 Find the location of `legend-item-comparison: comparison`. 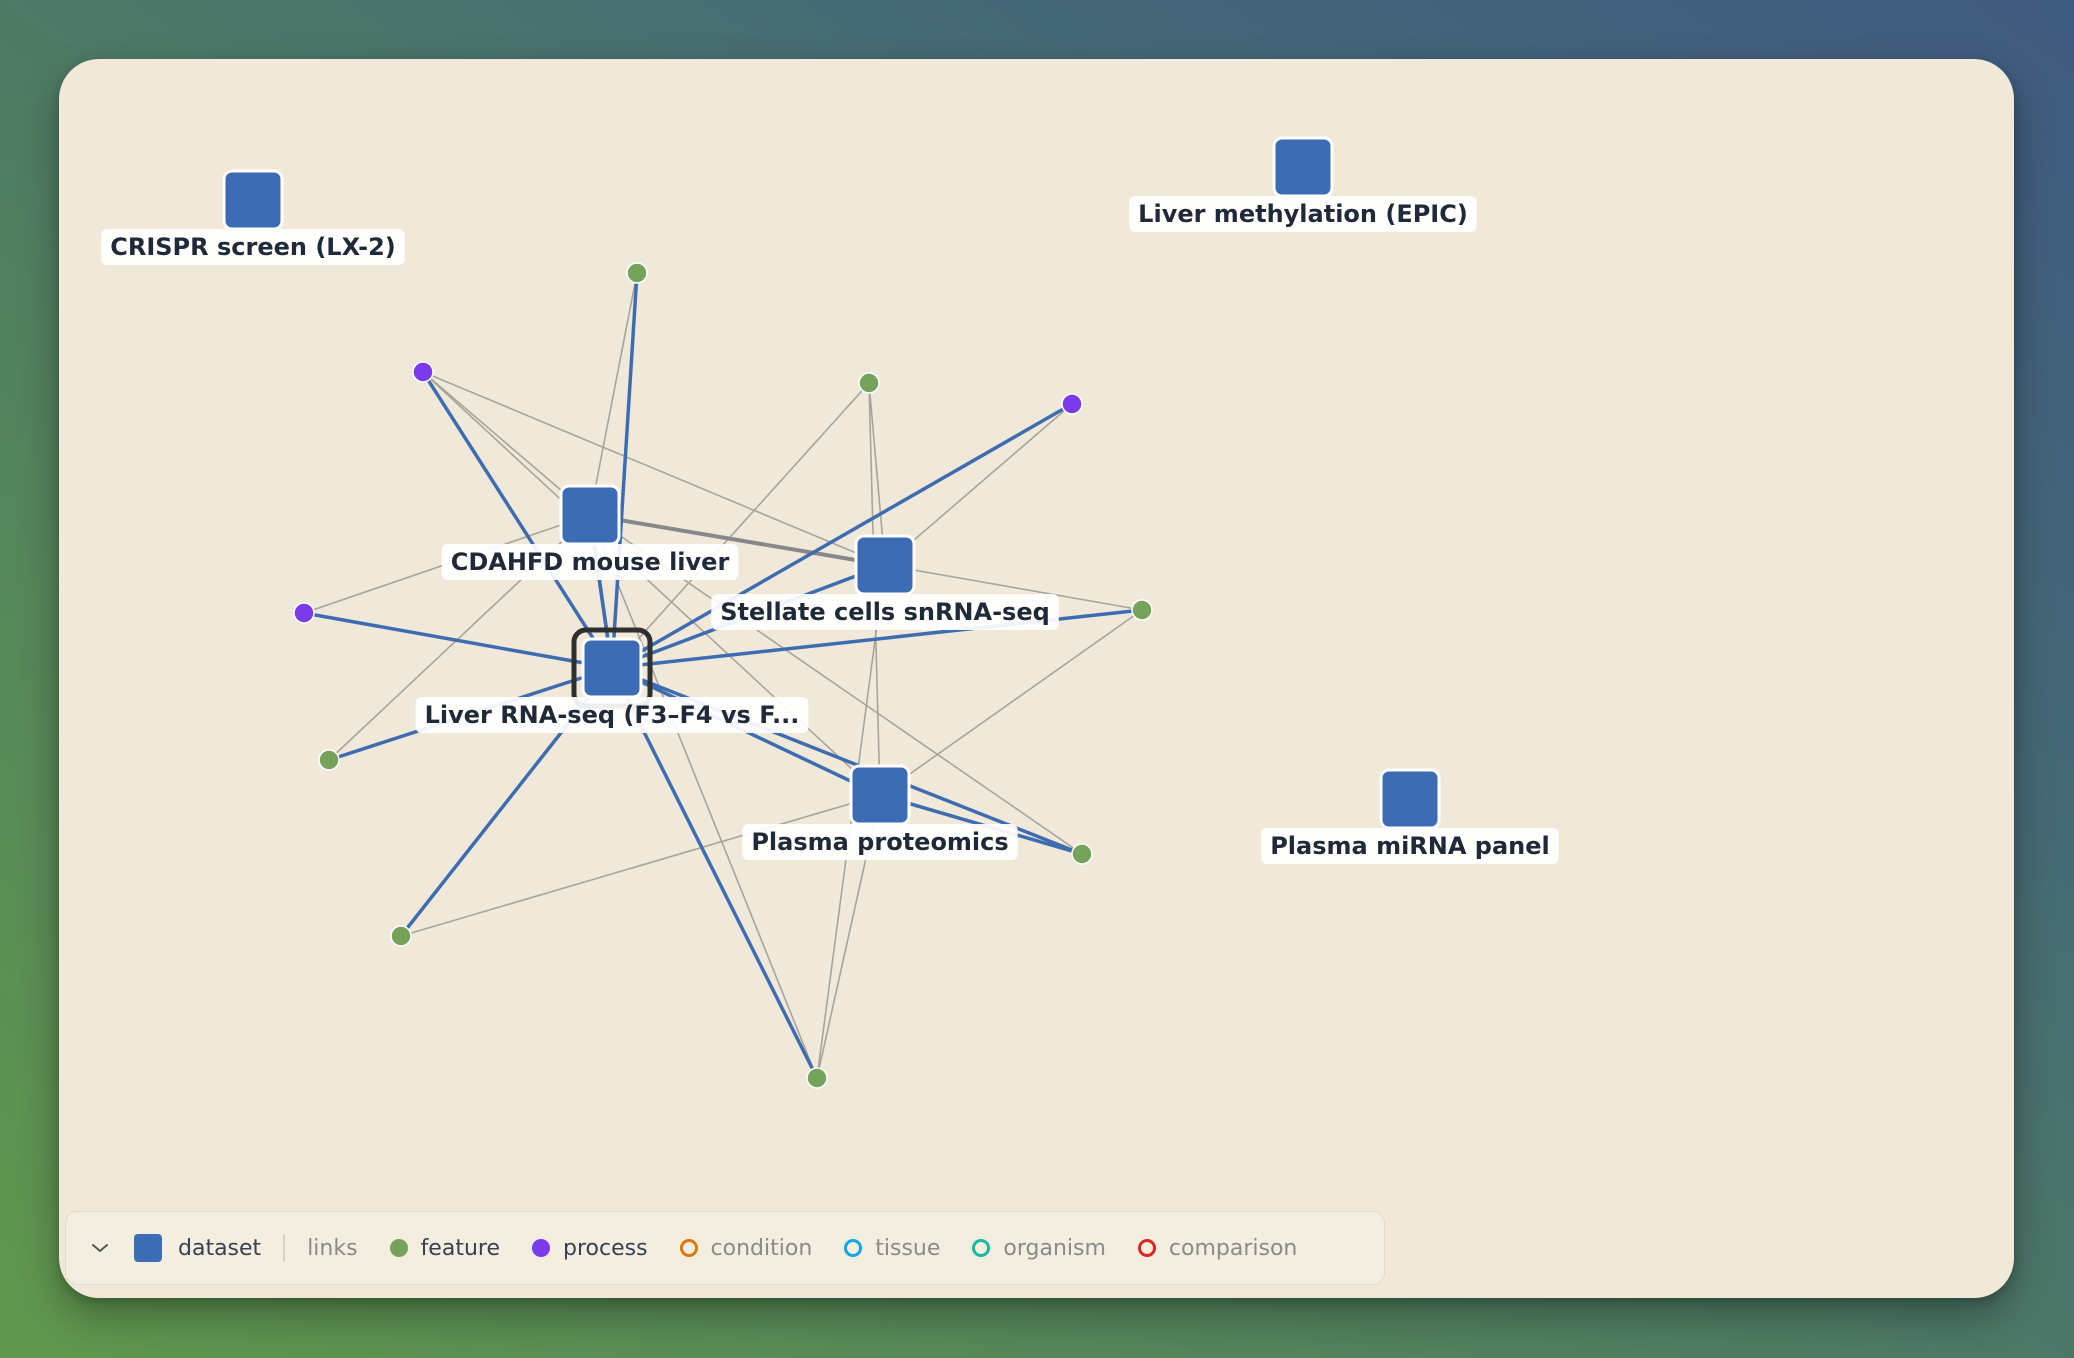

legend-item-comparison: comparison is located at coordinates (1217, 1248).